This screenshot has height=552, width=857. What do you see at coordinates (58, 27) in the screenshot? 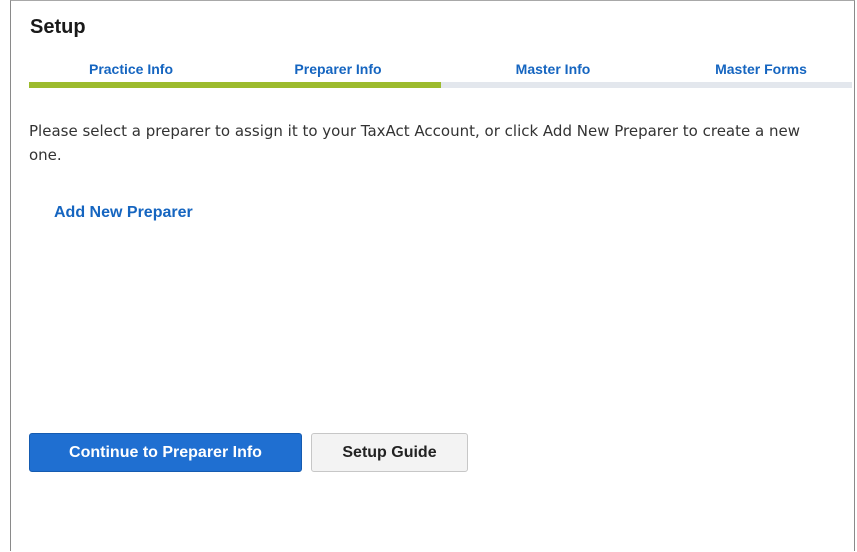
I see `page-title: Setup` at bounding box center [58, 27].